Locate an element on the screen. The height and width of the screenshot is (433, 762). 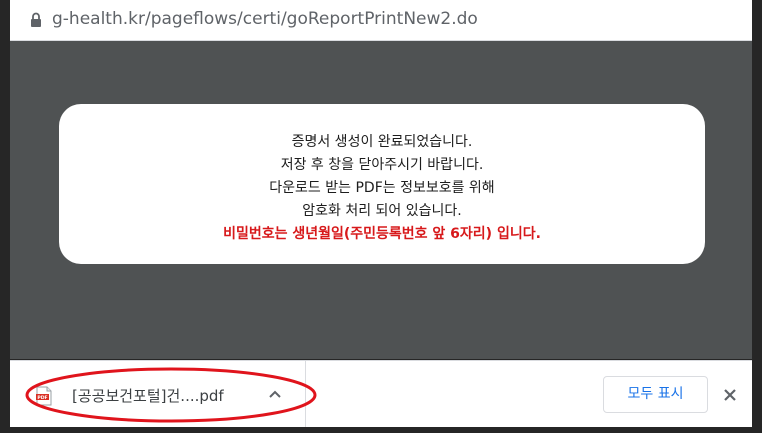
dialog-line: 저장 후 창을 닫아주시기 바랍니다. is located at coordinates (382, 165).